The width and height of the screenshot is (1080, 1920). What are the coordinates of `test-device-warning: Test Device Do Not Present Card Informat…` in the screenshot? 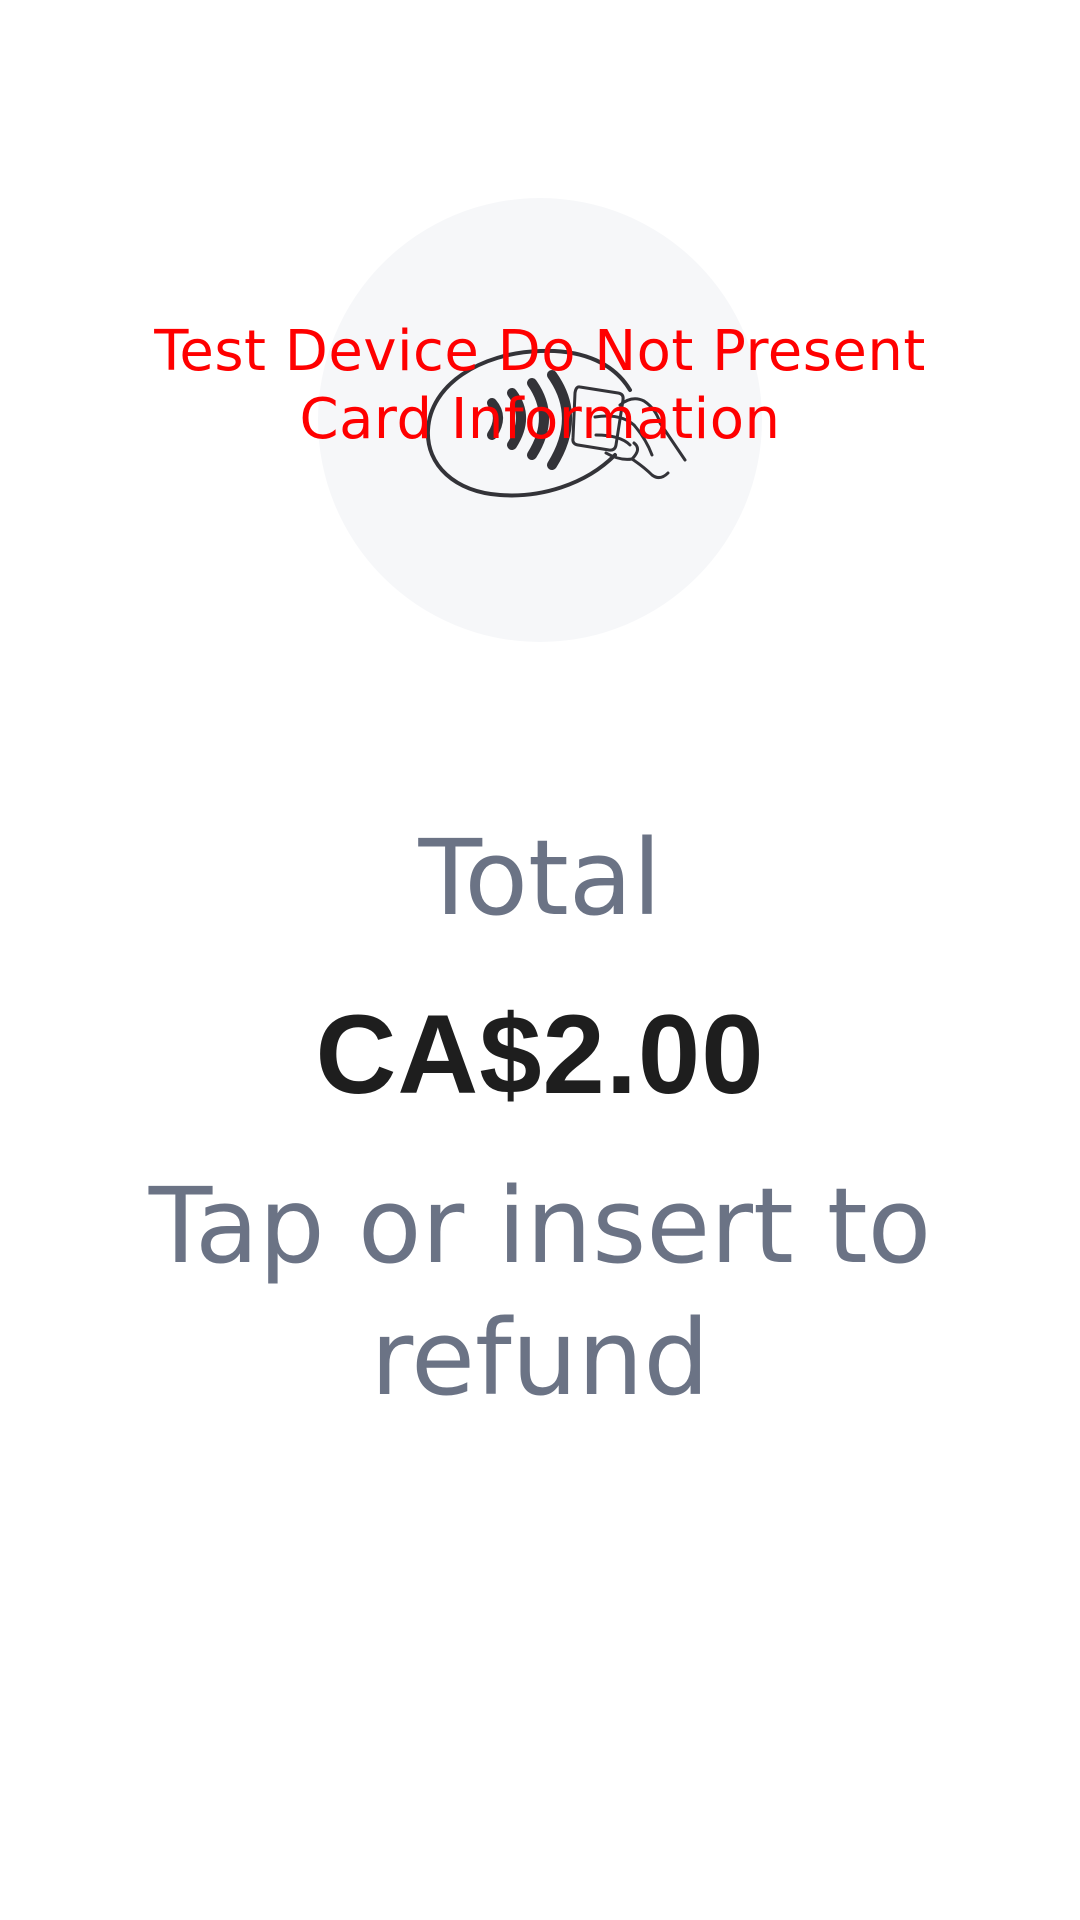 It's located at (540, 385).